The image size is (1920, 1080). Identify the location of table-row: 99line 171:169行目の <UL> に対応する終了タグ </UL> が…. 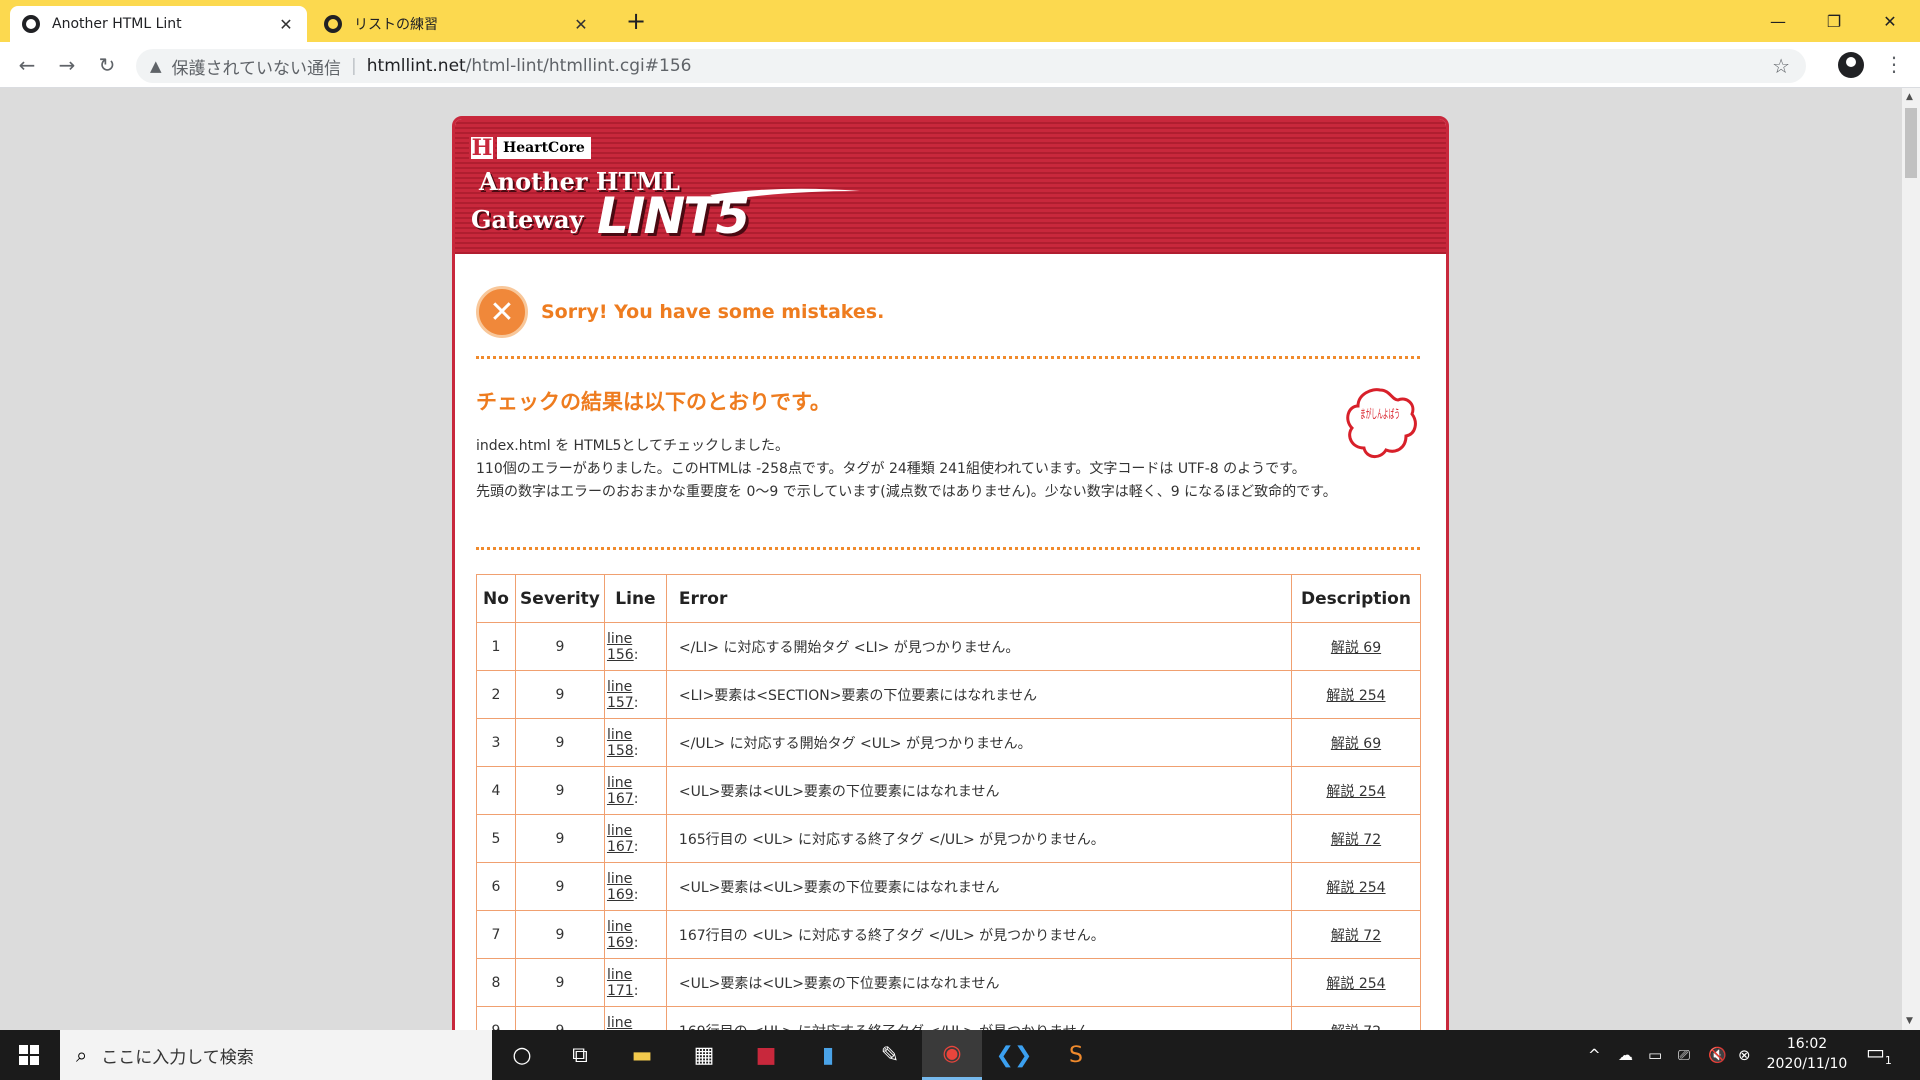
(948, 1018).